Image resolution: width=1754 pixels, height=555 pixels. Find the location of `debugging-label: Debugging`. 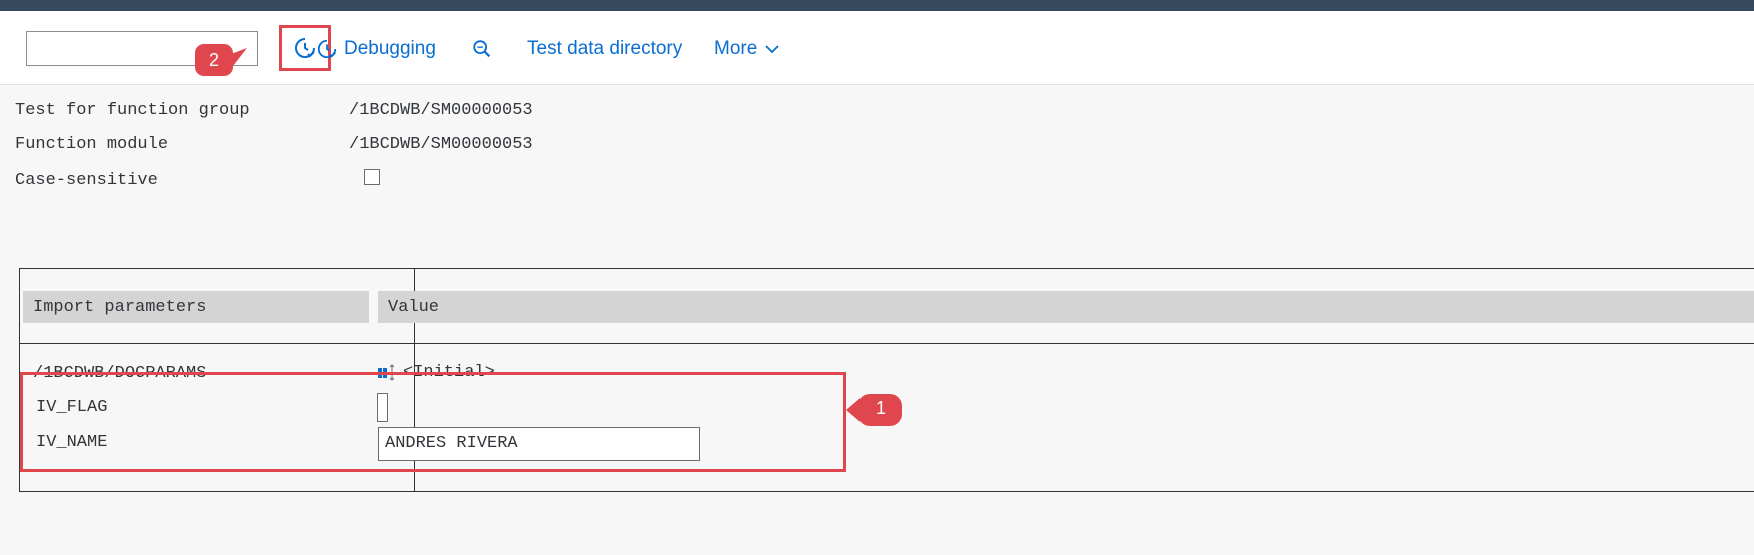

debugging-label: Debugging is located at coordinates (390, 48).